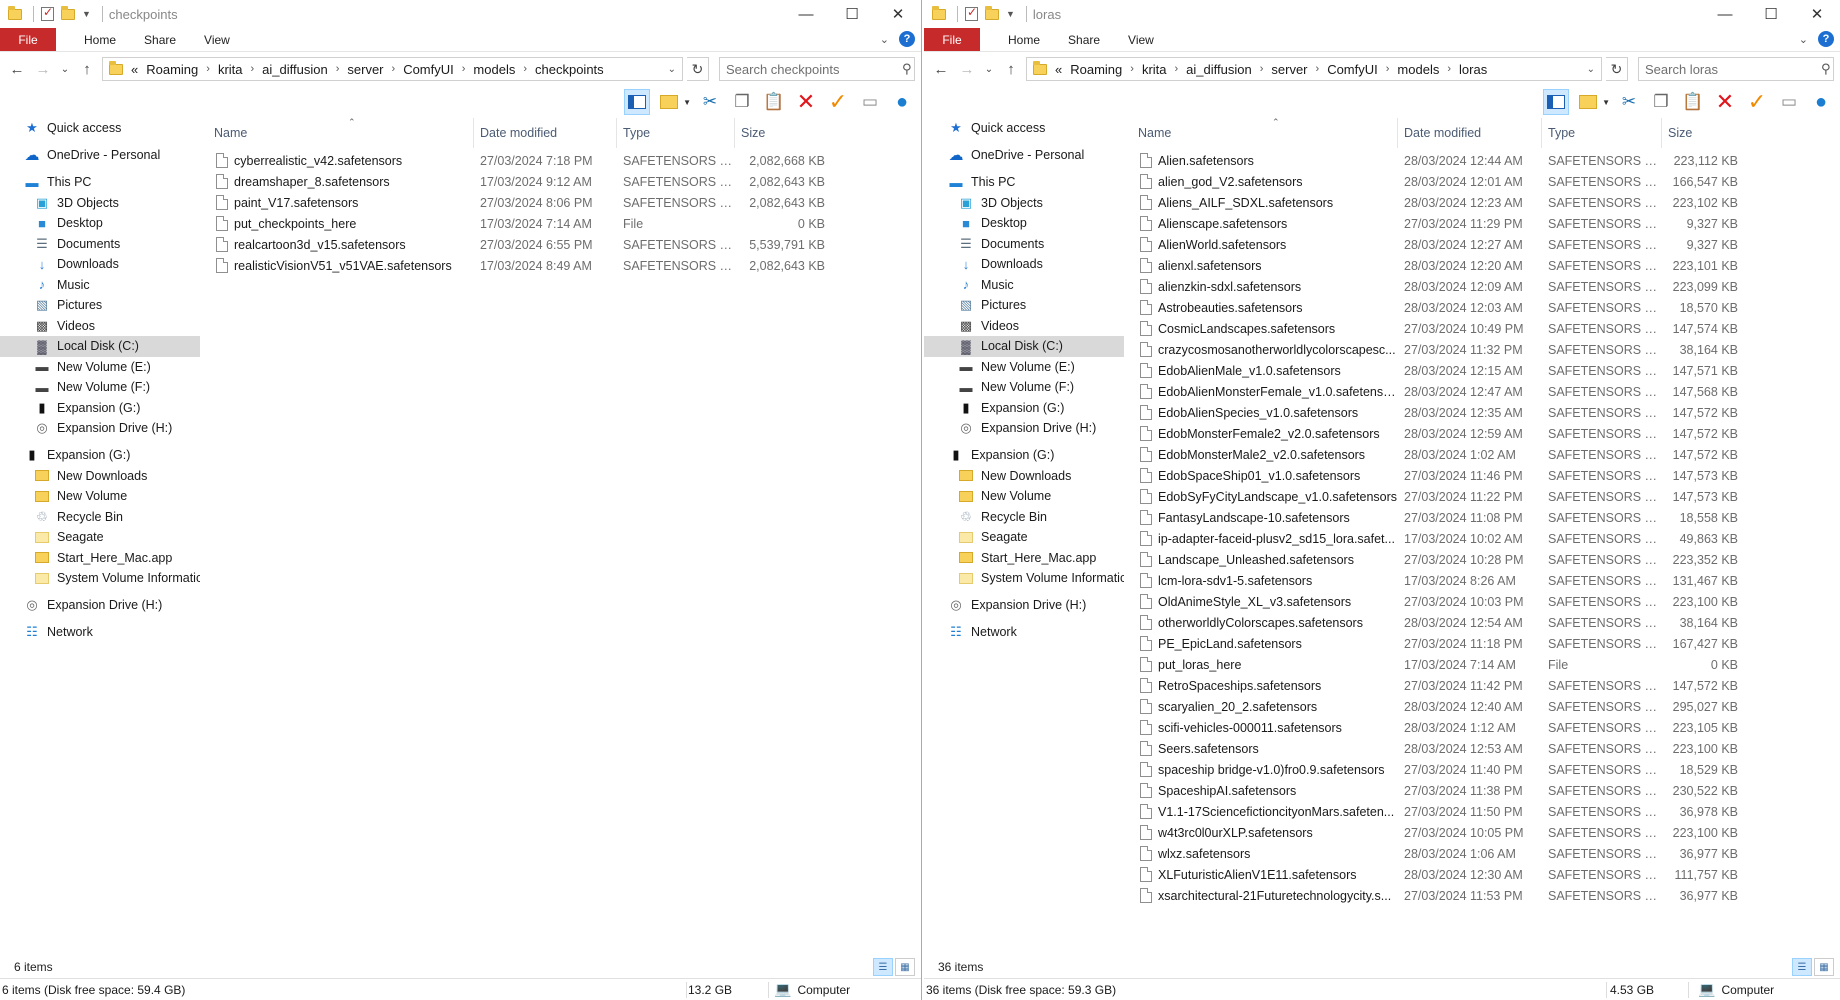 The height and width of the screenshot is (1000, 1840). Describe the element at coordinates (100, 632) in the screenshot. I see `sidebar-item: ☷ Network` at that location.